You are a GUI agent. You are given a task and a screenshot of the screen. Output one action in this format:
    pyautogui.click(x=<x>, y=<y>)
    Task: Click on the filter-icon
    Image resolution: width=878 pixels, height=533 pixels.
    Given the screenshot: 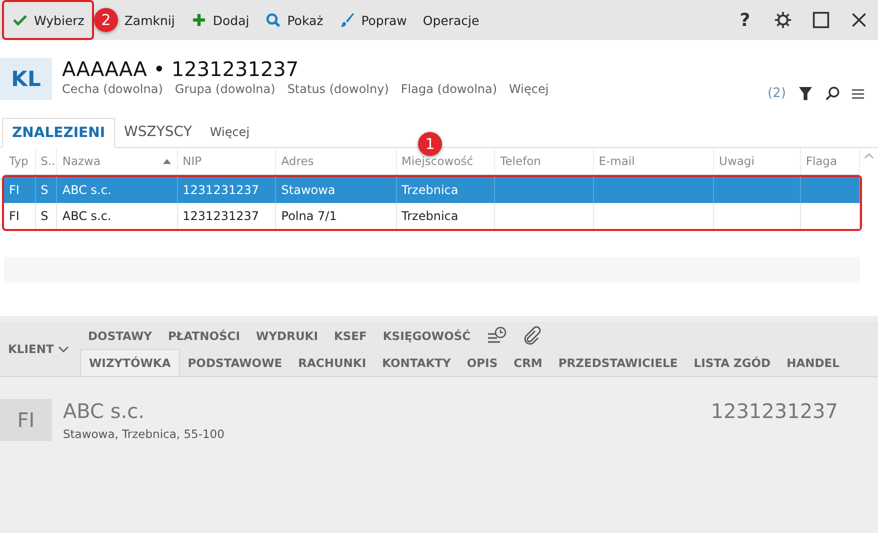 What is the action you would take?
    pyautogui.click(x=805, y=93)
    